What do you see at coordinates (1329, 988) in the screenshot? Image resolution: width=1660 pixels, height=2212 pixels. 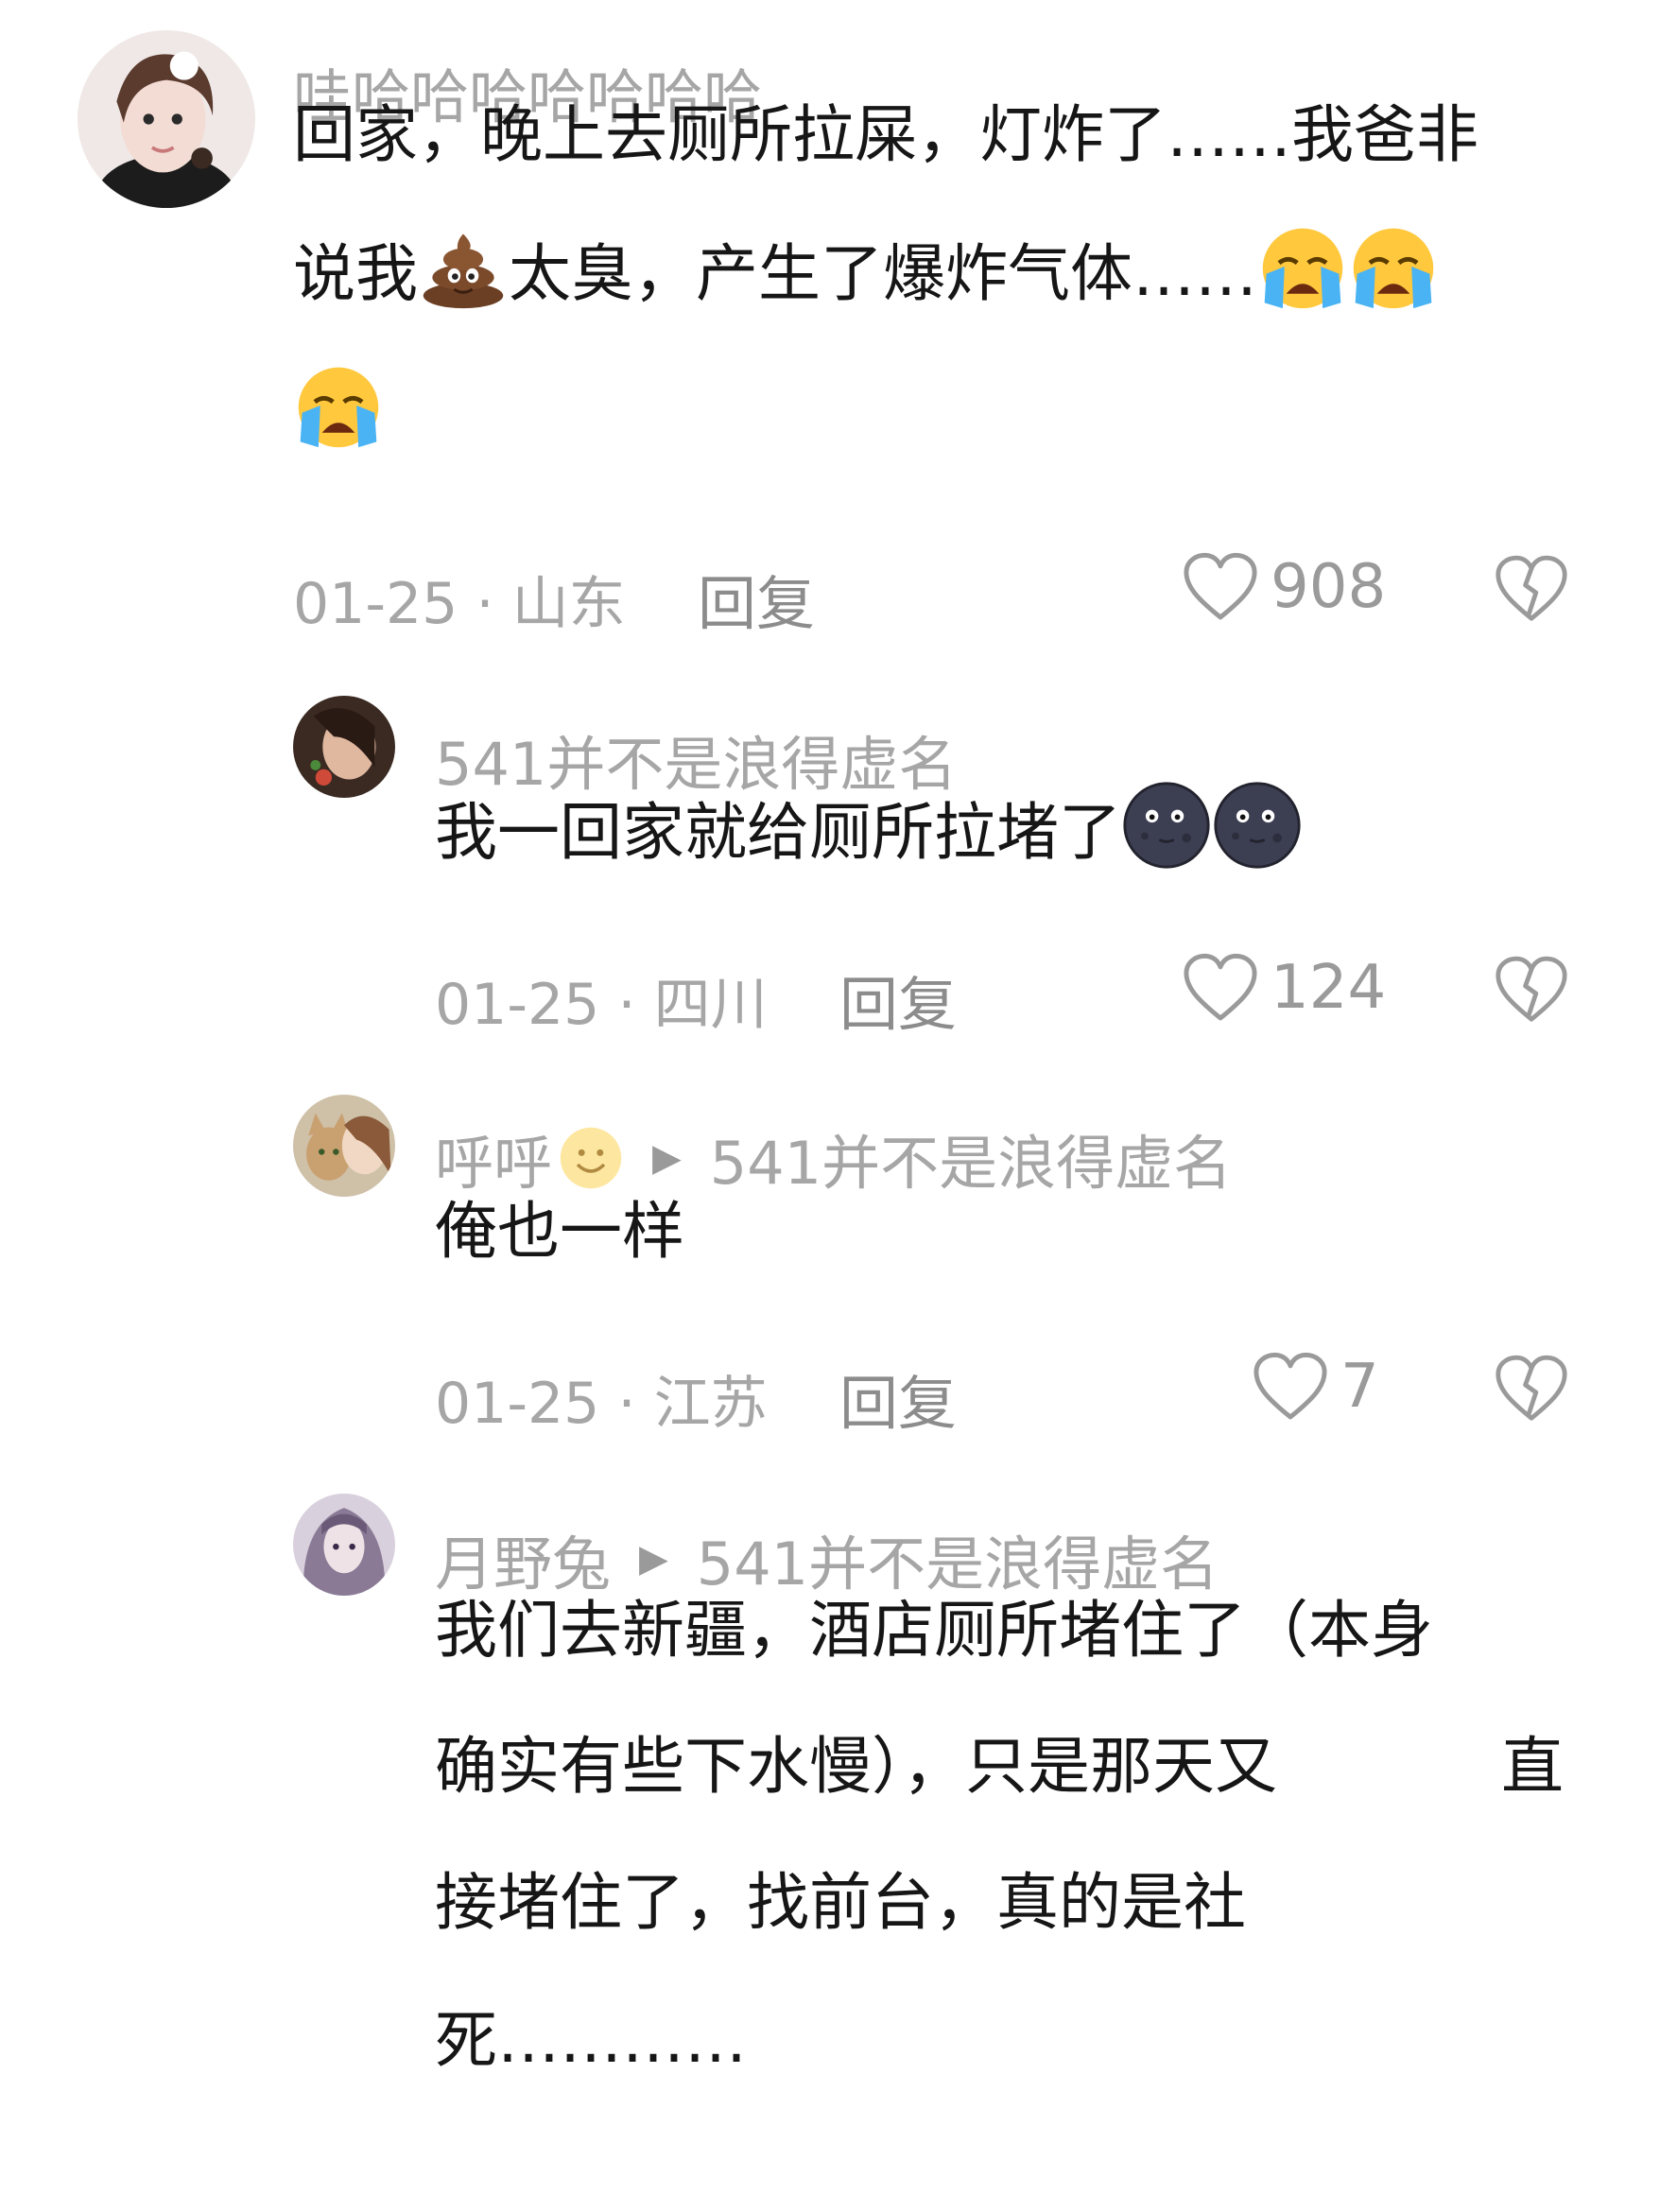 I see `like-count: 124` at bounding box center [1329, 988].